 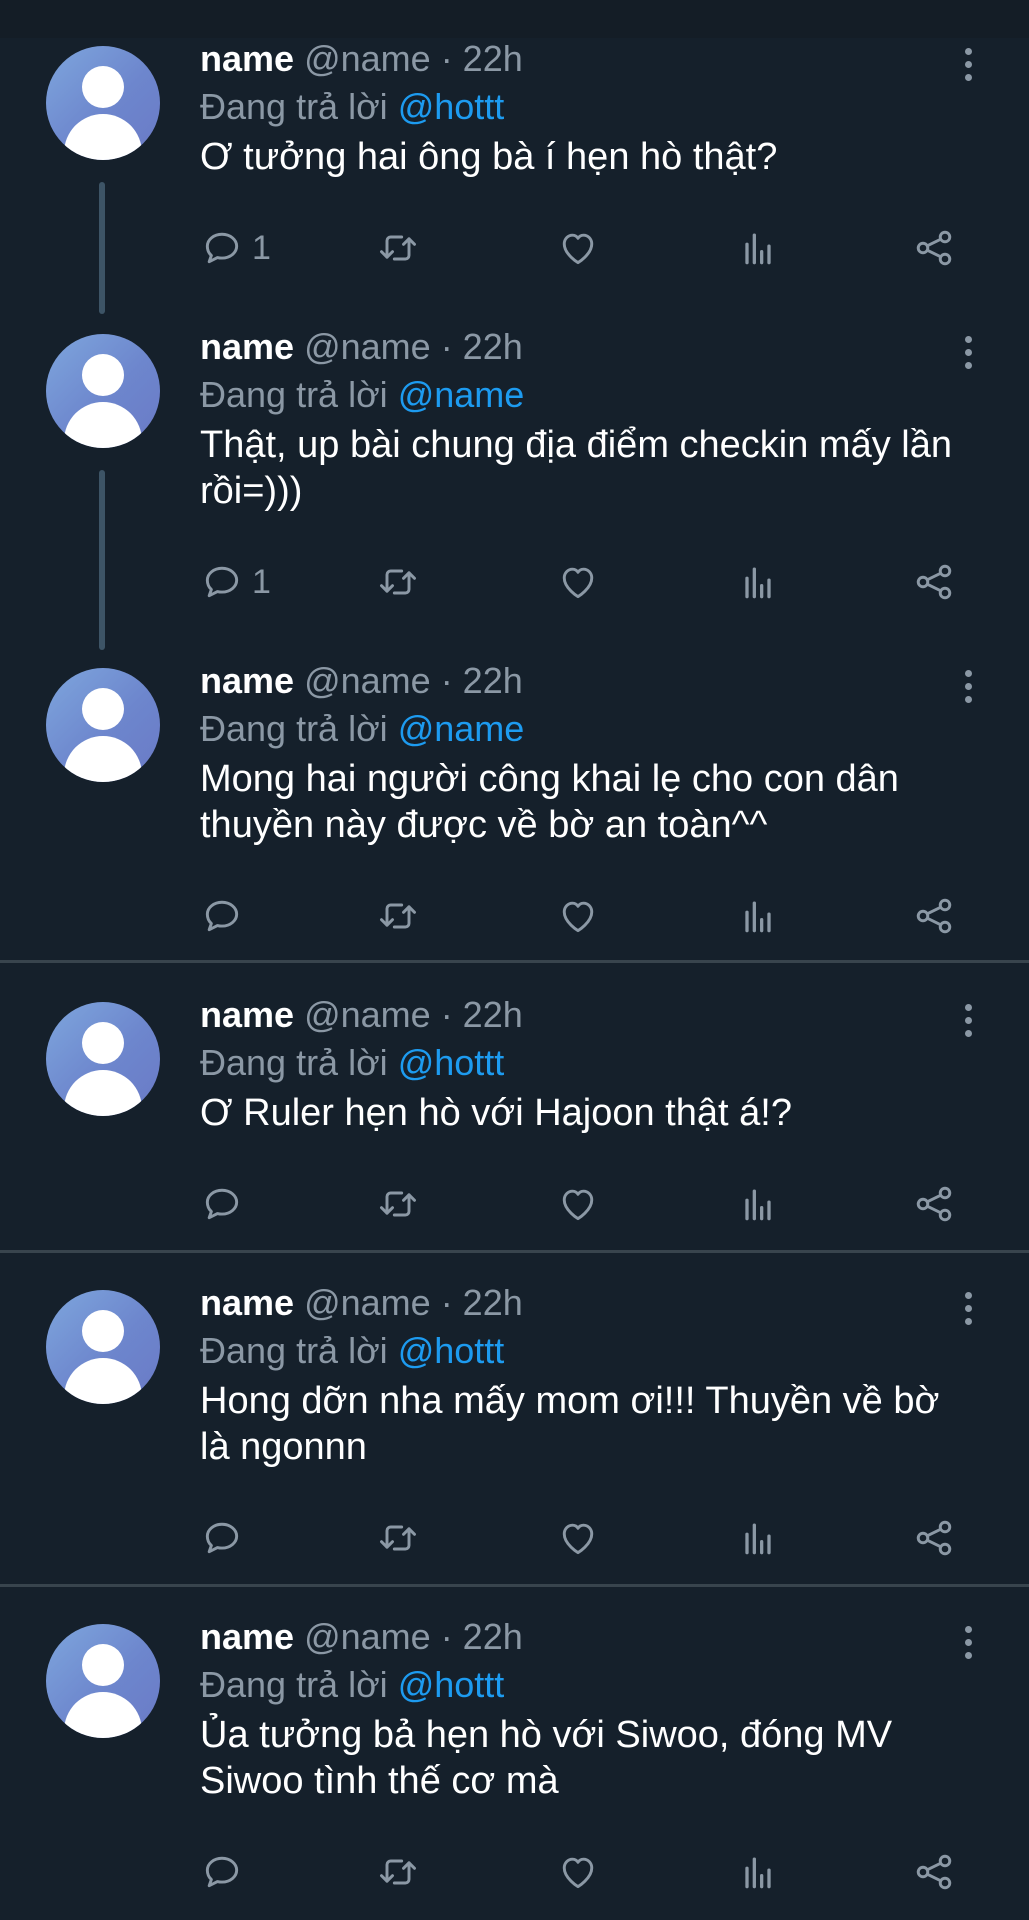 I want to click on top-bar, so click(x=514, y=19).